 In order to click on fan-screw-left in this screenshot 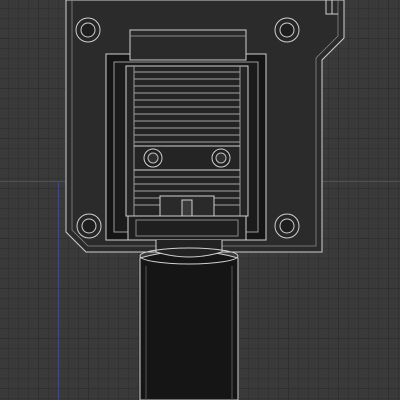, I will do `click(153, 158)`.